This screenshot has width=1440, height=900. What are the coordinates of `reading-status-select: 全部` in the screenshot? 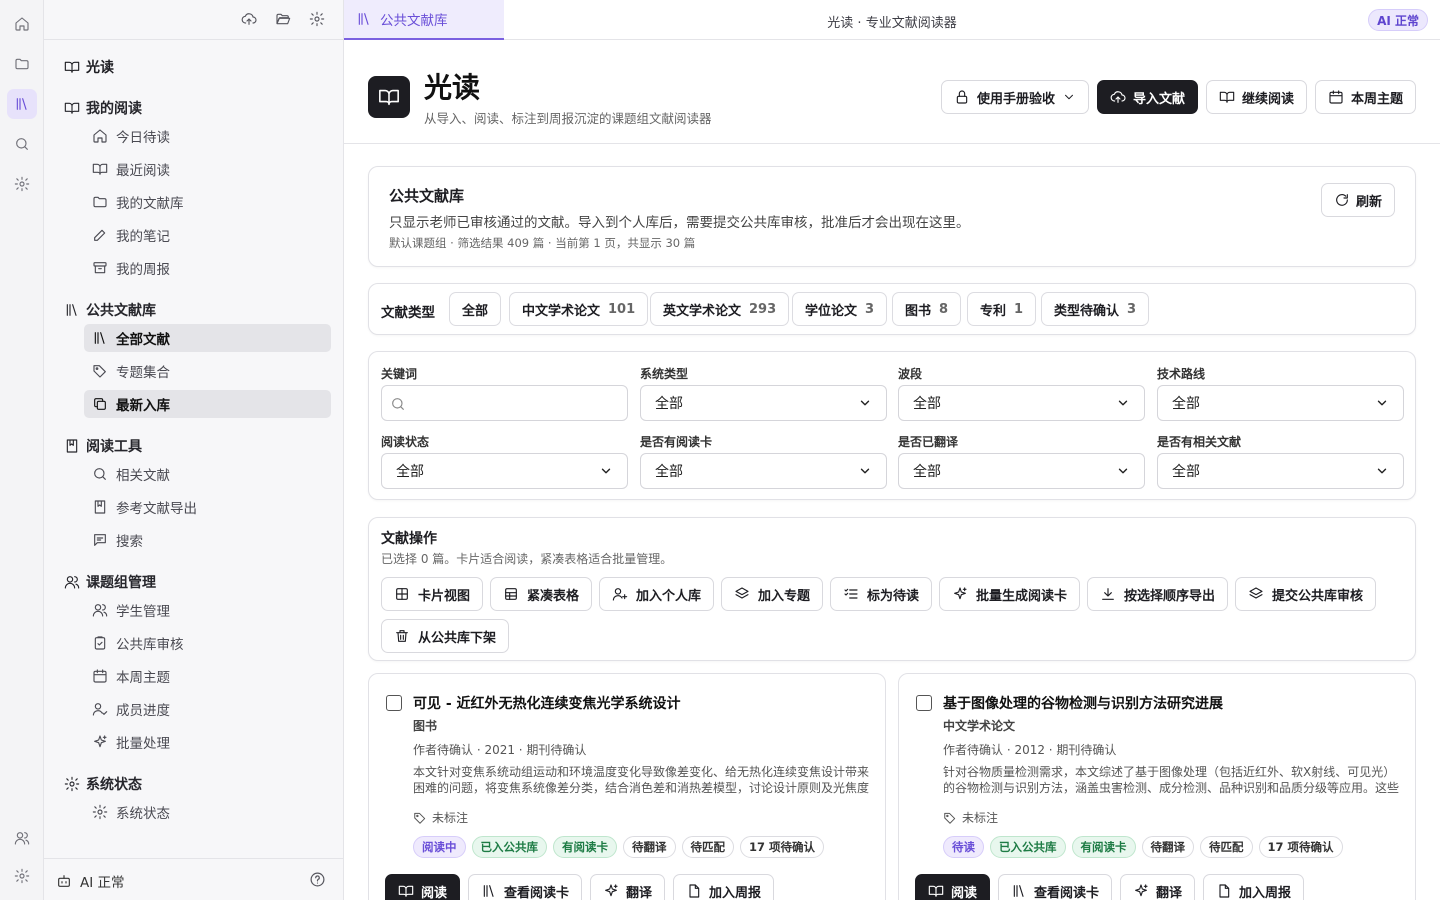 It's located at (504, 471).